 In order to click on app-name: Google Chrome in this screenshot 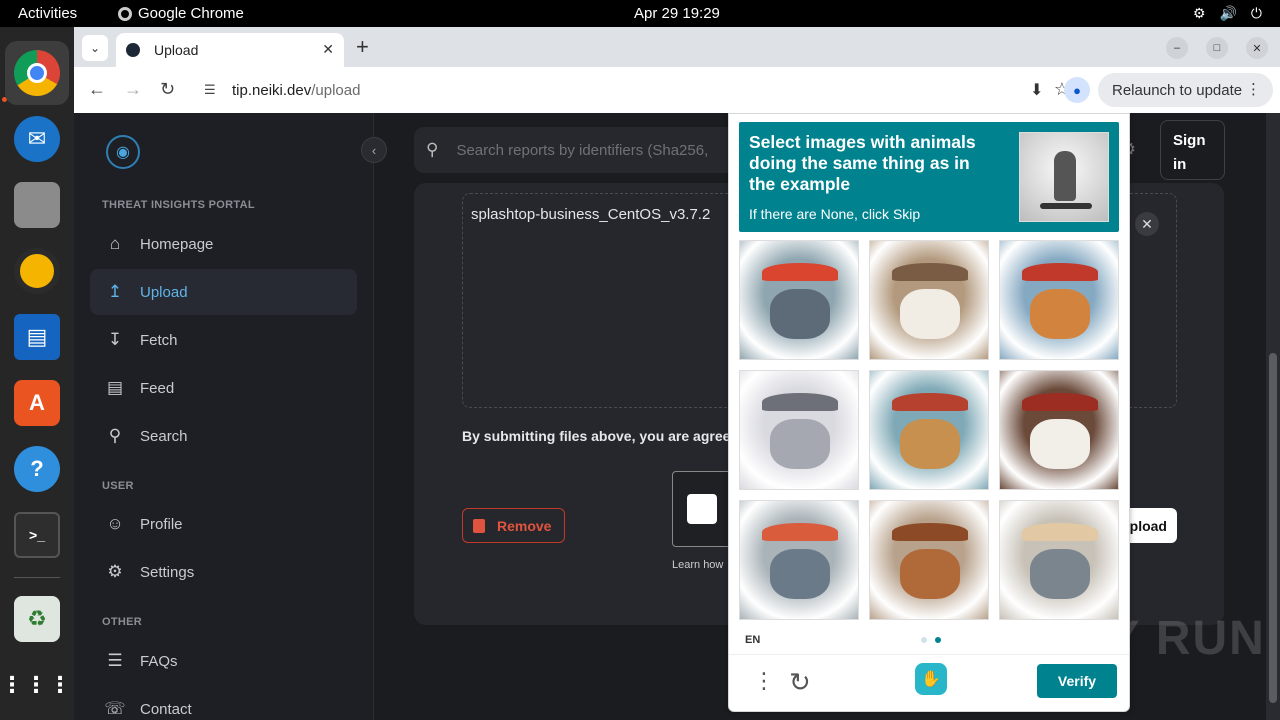, I will do `click(191, 13)`.